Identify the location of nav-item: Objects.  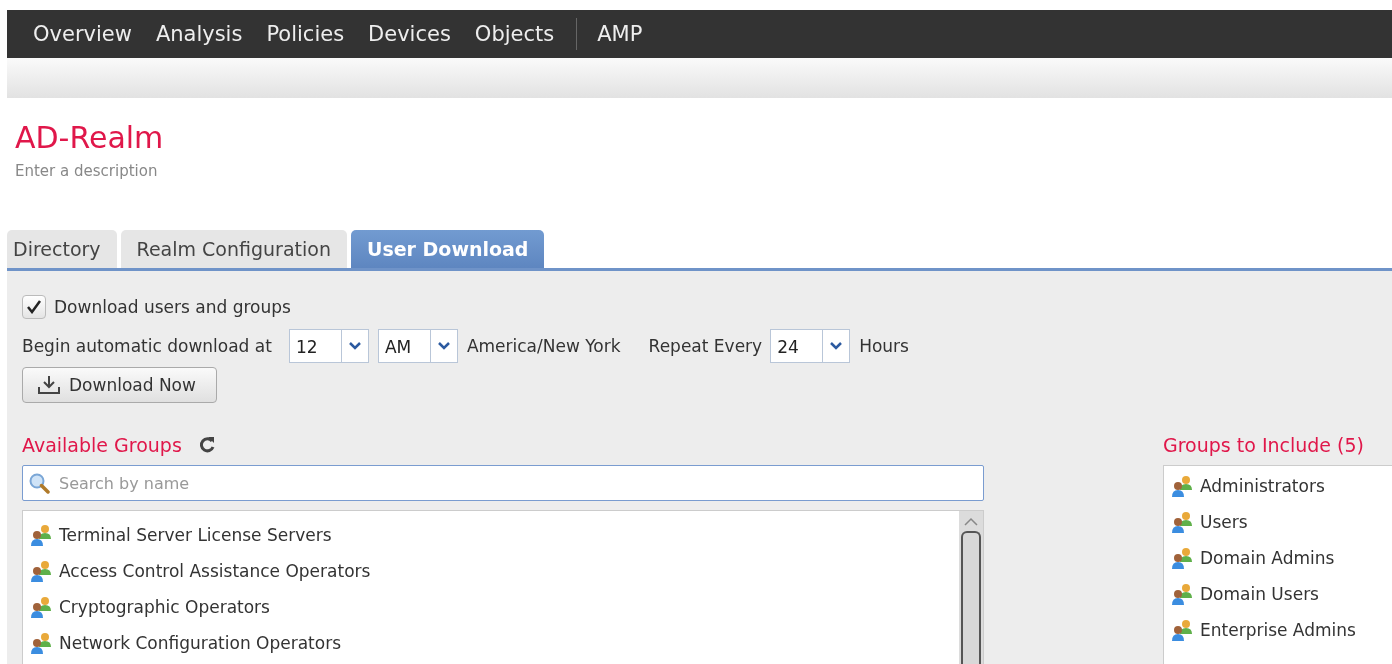
(514, 34).